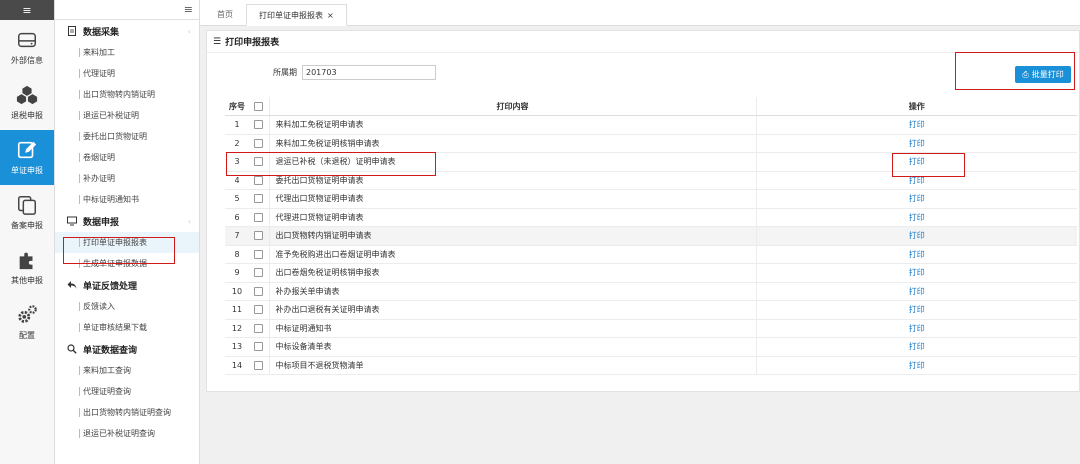  Describe the element at coordinates (127, 31) in the screenshot. I see `menu-group-data-collection: 数据采集 ‹` at that location.